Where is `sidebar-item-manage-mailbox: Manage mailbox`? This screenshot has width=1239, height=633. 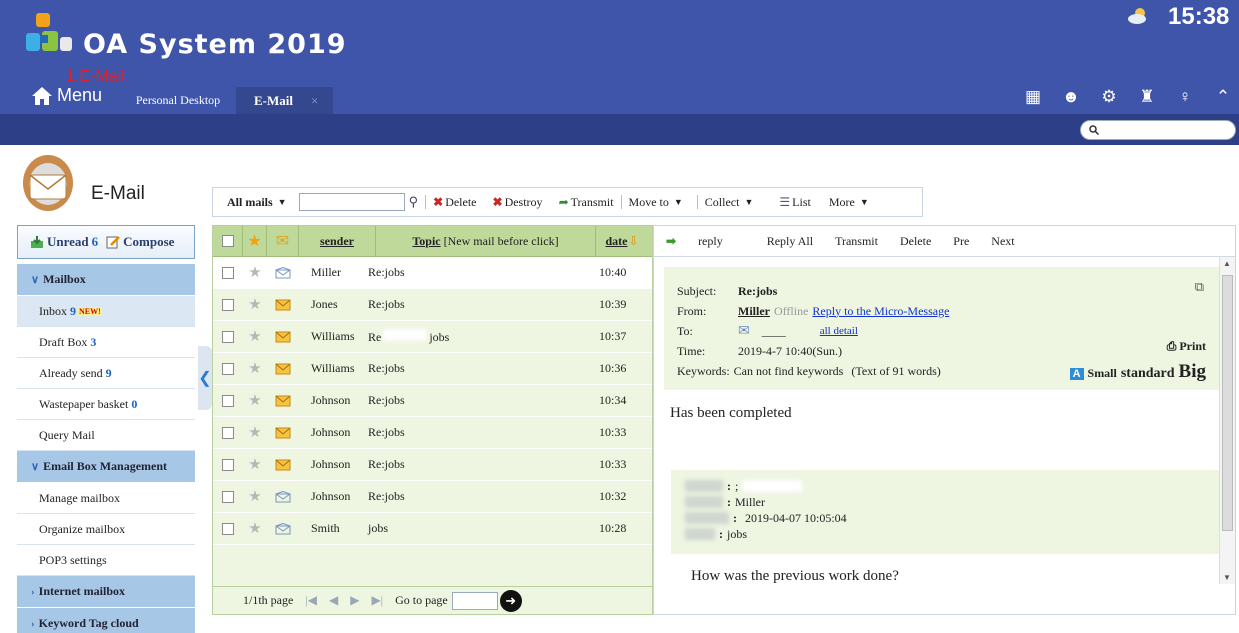
sidebar-item-manage-mailbox: Manage mailbox is located at coordinates (106, 498).